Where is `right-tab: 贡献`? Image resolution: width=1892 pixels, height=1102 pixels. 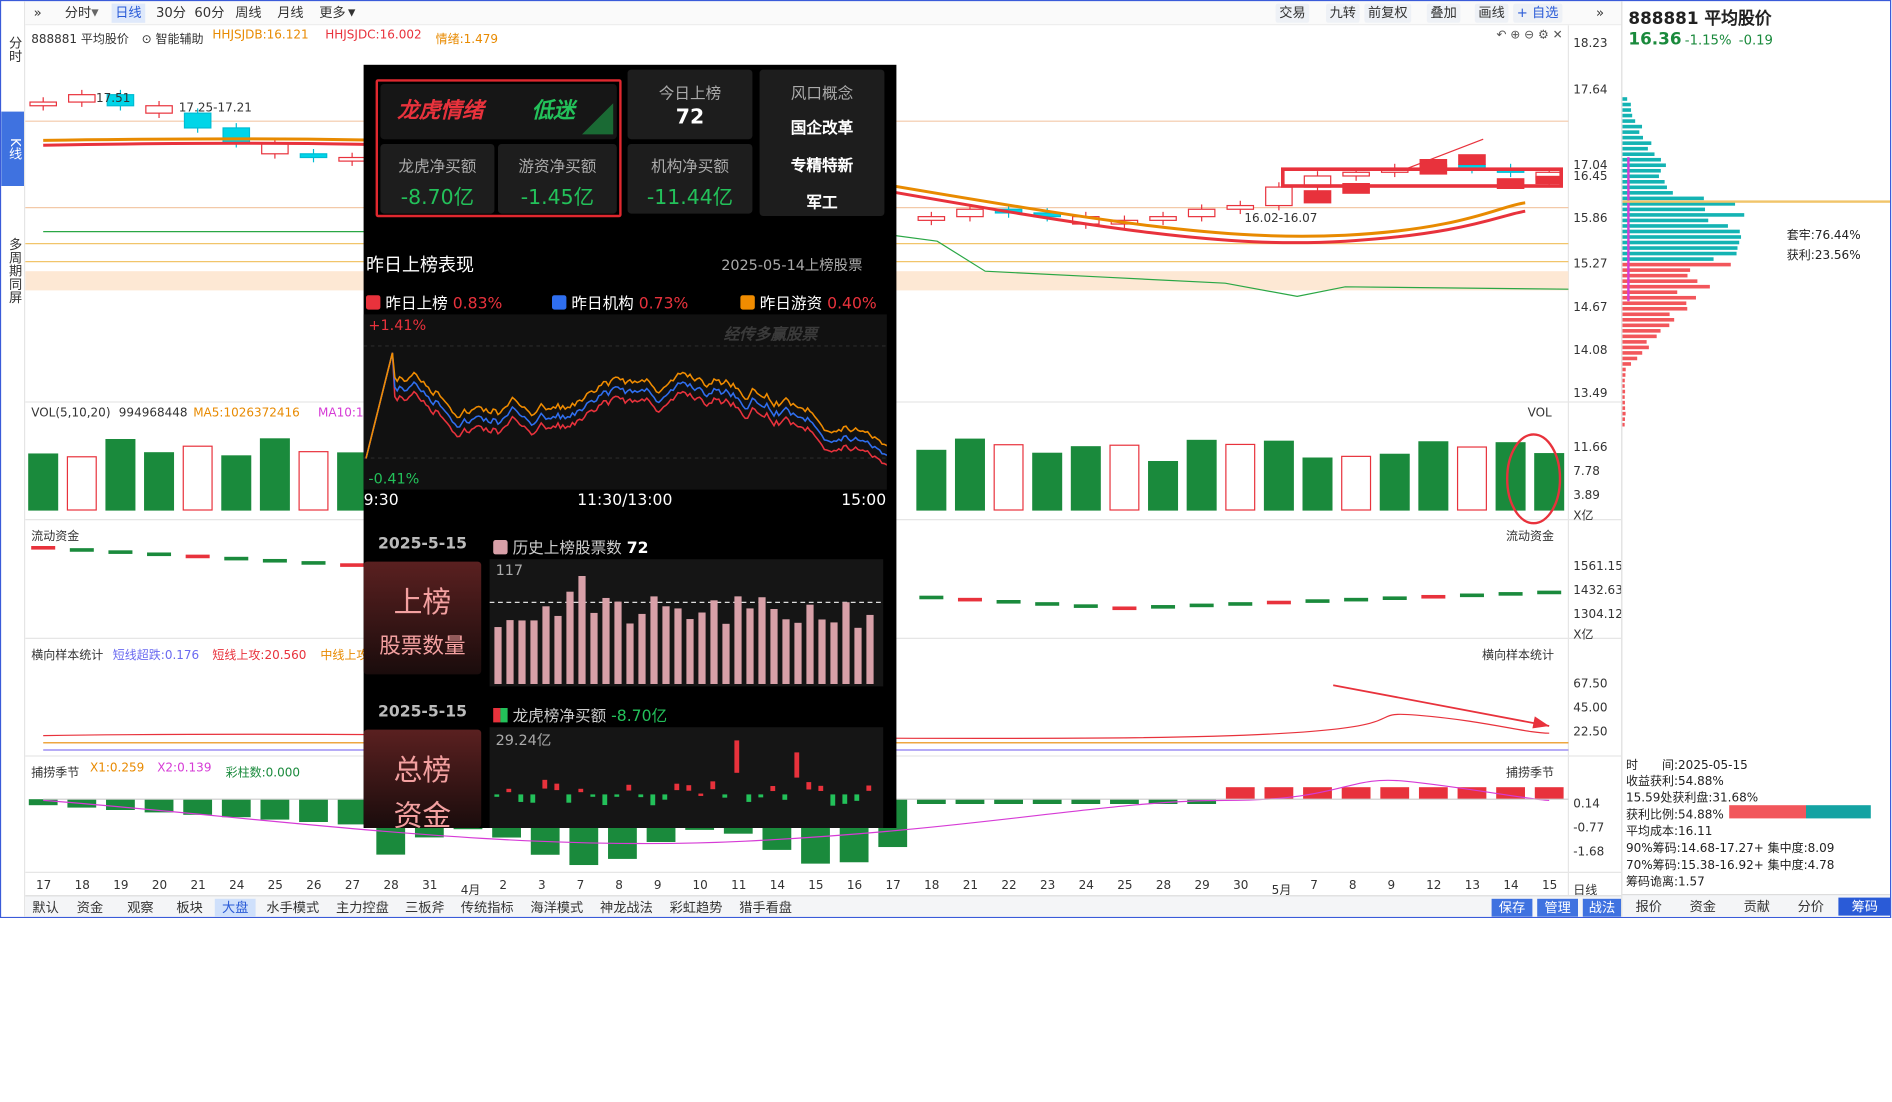 right-tab: 贡献 is located at coordinates (1756, 907).